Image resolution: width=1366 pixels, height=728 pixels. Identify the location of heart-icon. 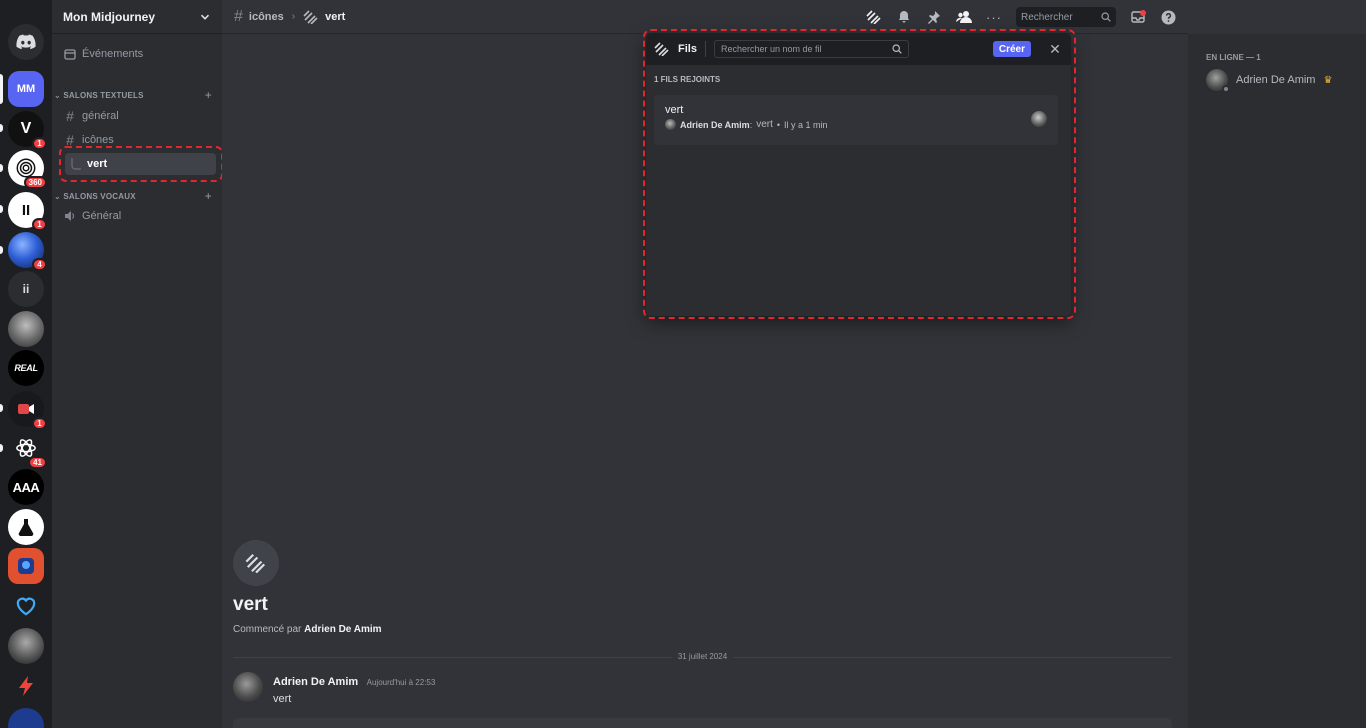
(26, 606).